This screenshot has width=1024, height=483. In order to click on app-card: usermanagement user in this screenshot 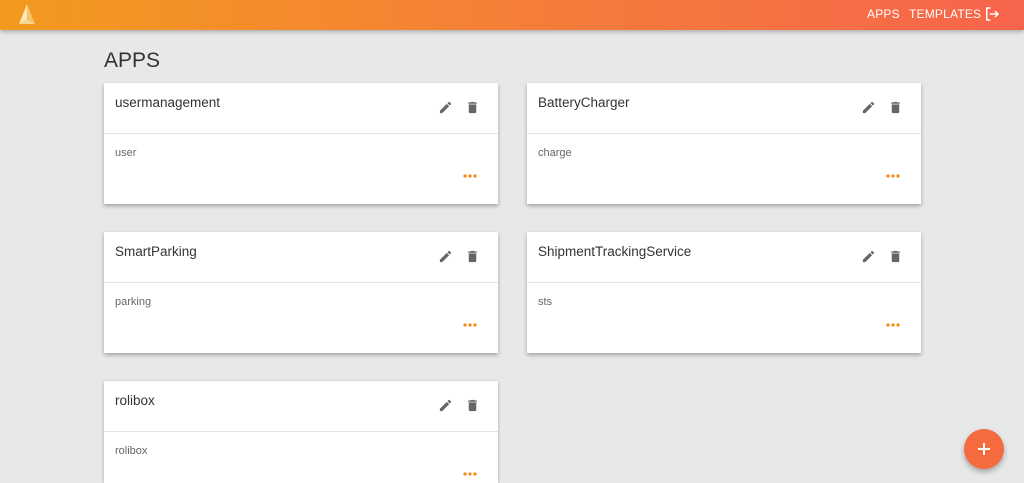, I will do `click(301, 143)`.